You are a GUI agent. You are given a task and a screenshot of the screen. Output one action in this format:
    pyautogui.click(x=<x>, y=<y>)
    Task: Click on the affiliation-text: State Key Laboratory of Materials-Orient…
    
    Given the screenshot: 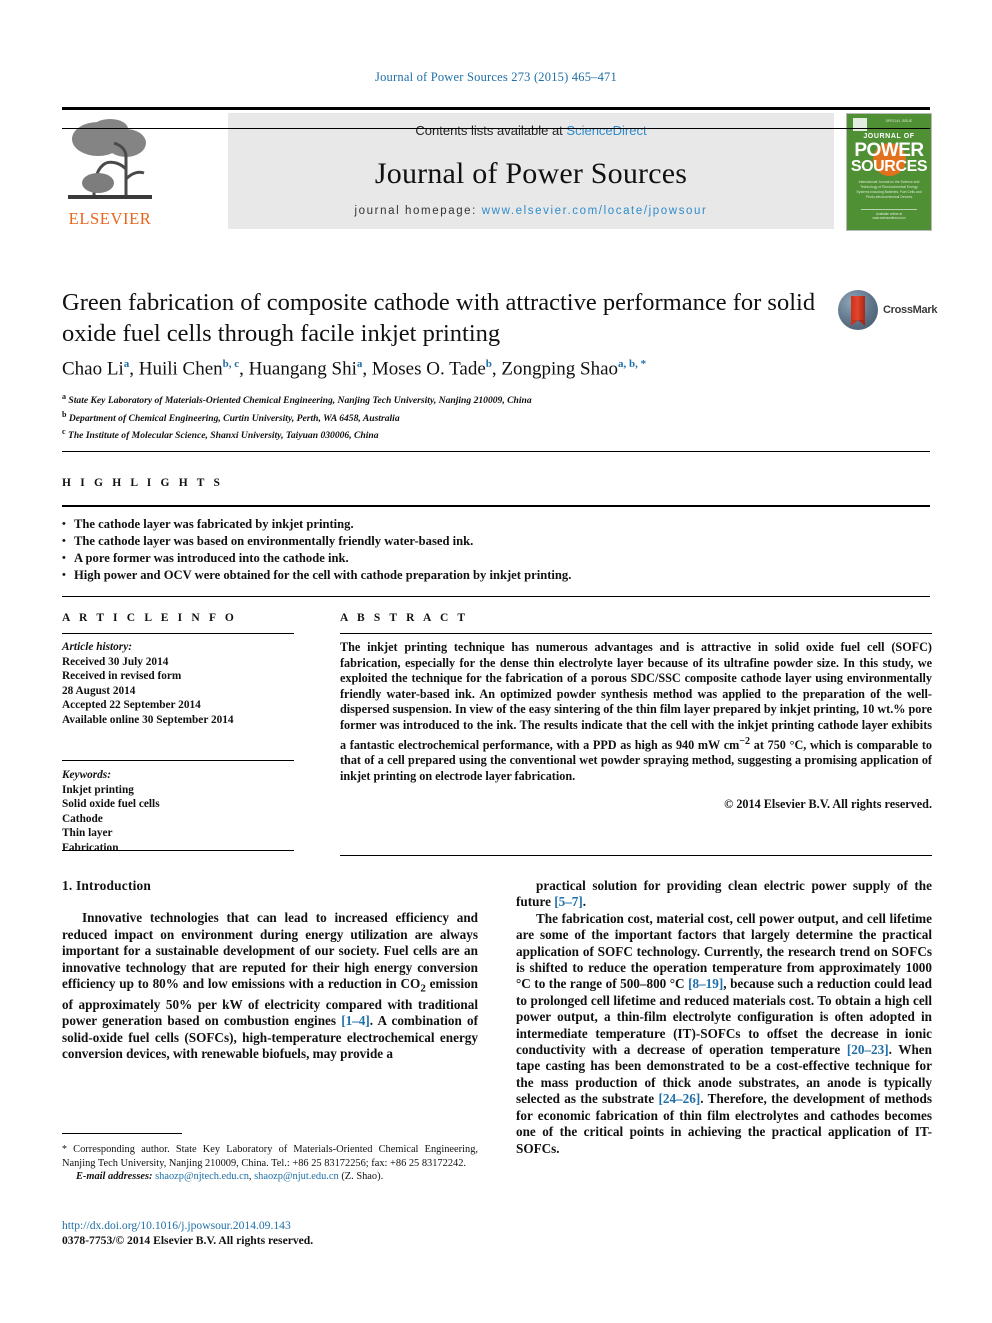 What is the action you would take?
    pyautogui.click(x=300, y=401)
    